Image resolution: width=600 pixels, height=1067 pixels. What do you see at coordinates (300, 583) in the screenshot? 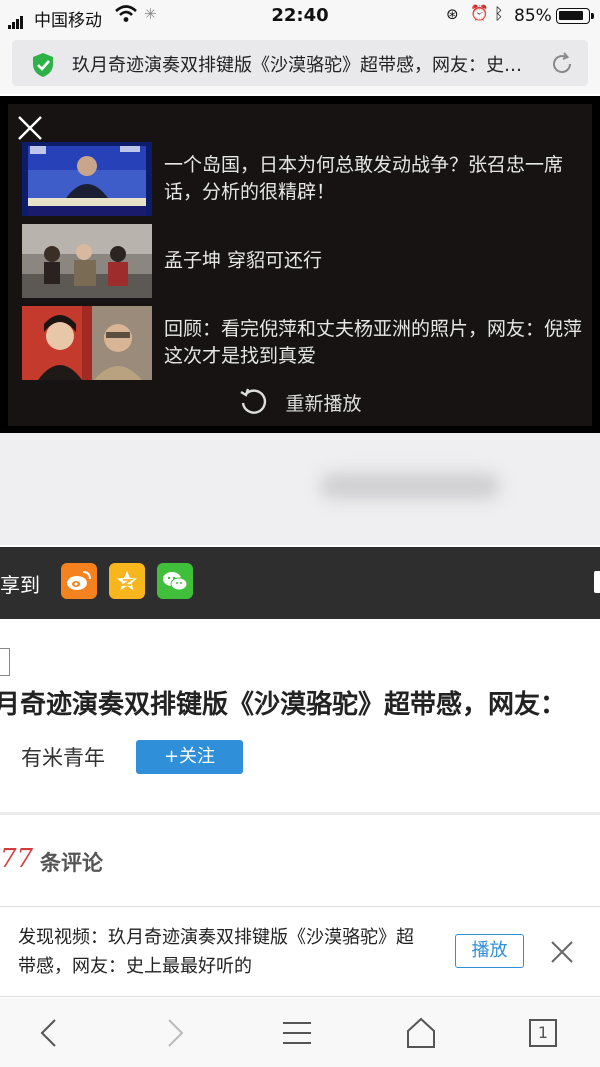
I see `share-bar: 享到` at bounding box center [300, 583].